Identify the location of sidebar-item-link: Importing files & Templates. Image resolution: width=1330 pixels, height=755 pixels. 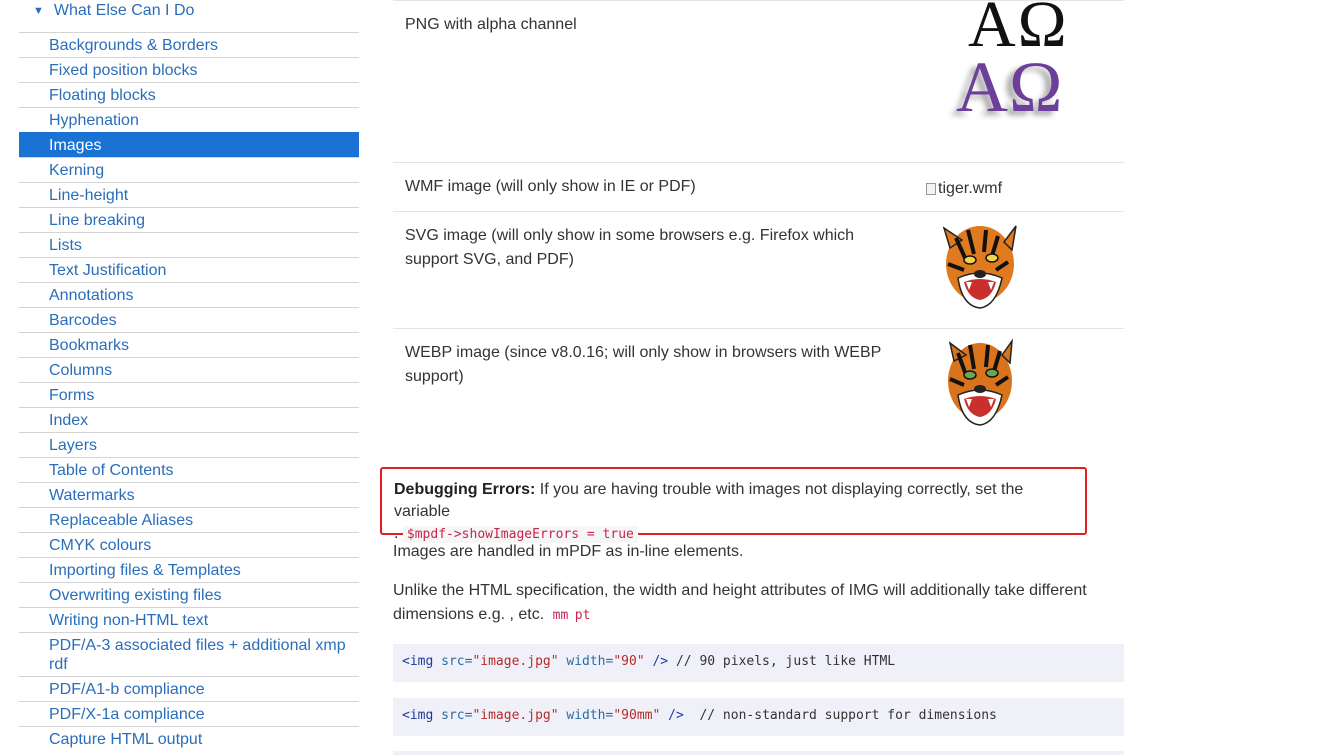
(189, 570).